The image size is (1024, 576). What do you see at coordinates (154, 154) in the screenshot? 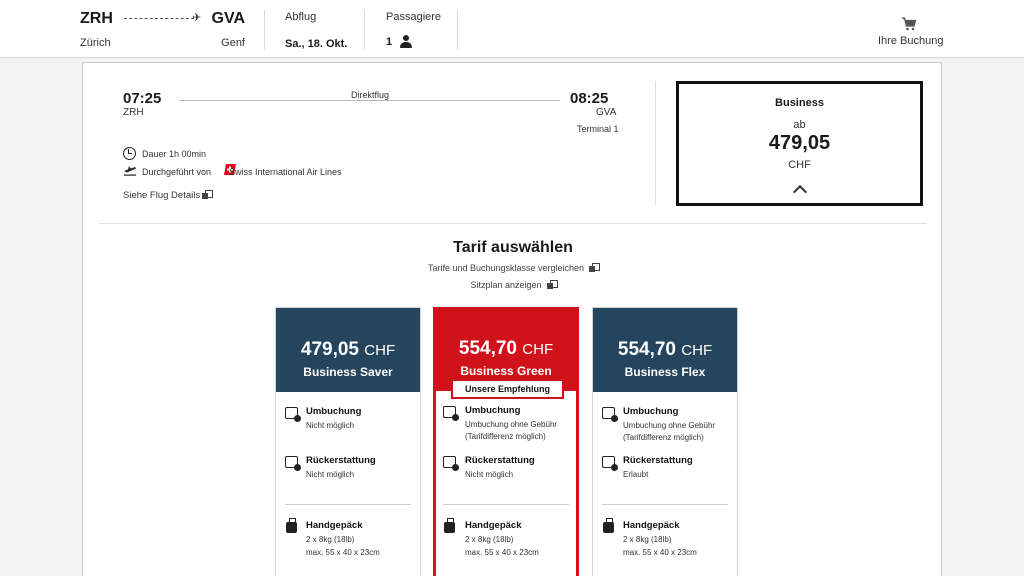
I see `duration-label: Dauer` at bounding box center [154, 154].